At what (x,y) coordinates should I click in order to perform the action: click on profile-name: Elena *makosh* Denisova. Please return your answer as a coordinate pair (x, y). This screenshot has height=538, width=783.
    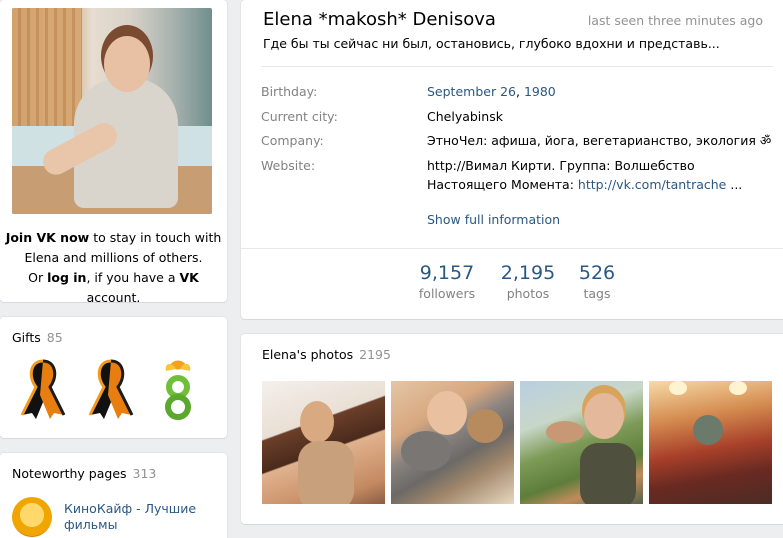
    Looking at the image, I should click on (379, 19).